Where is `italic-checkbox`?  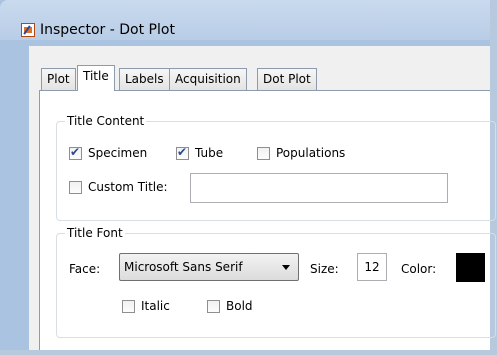 italic-checkbox is located at coordinates (128, 306).